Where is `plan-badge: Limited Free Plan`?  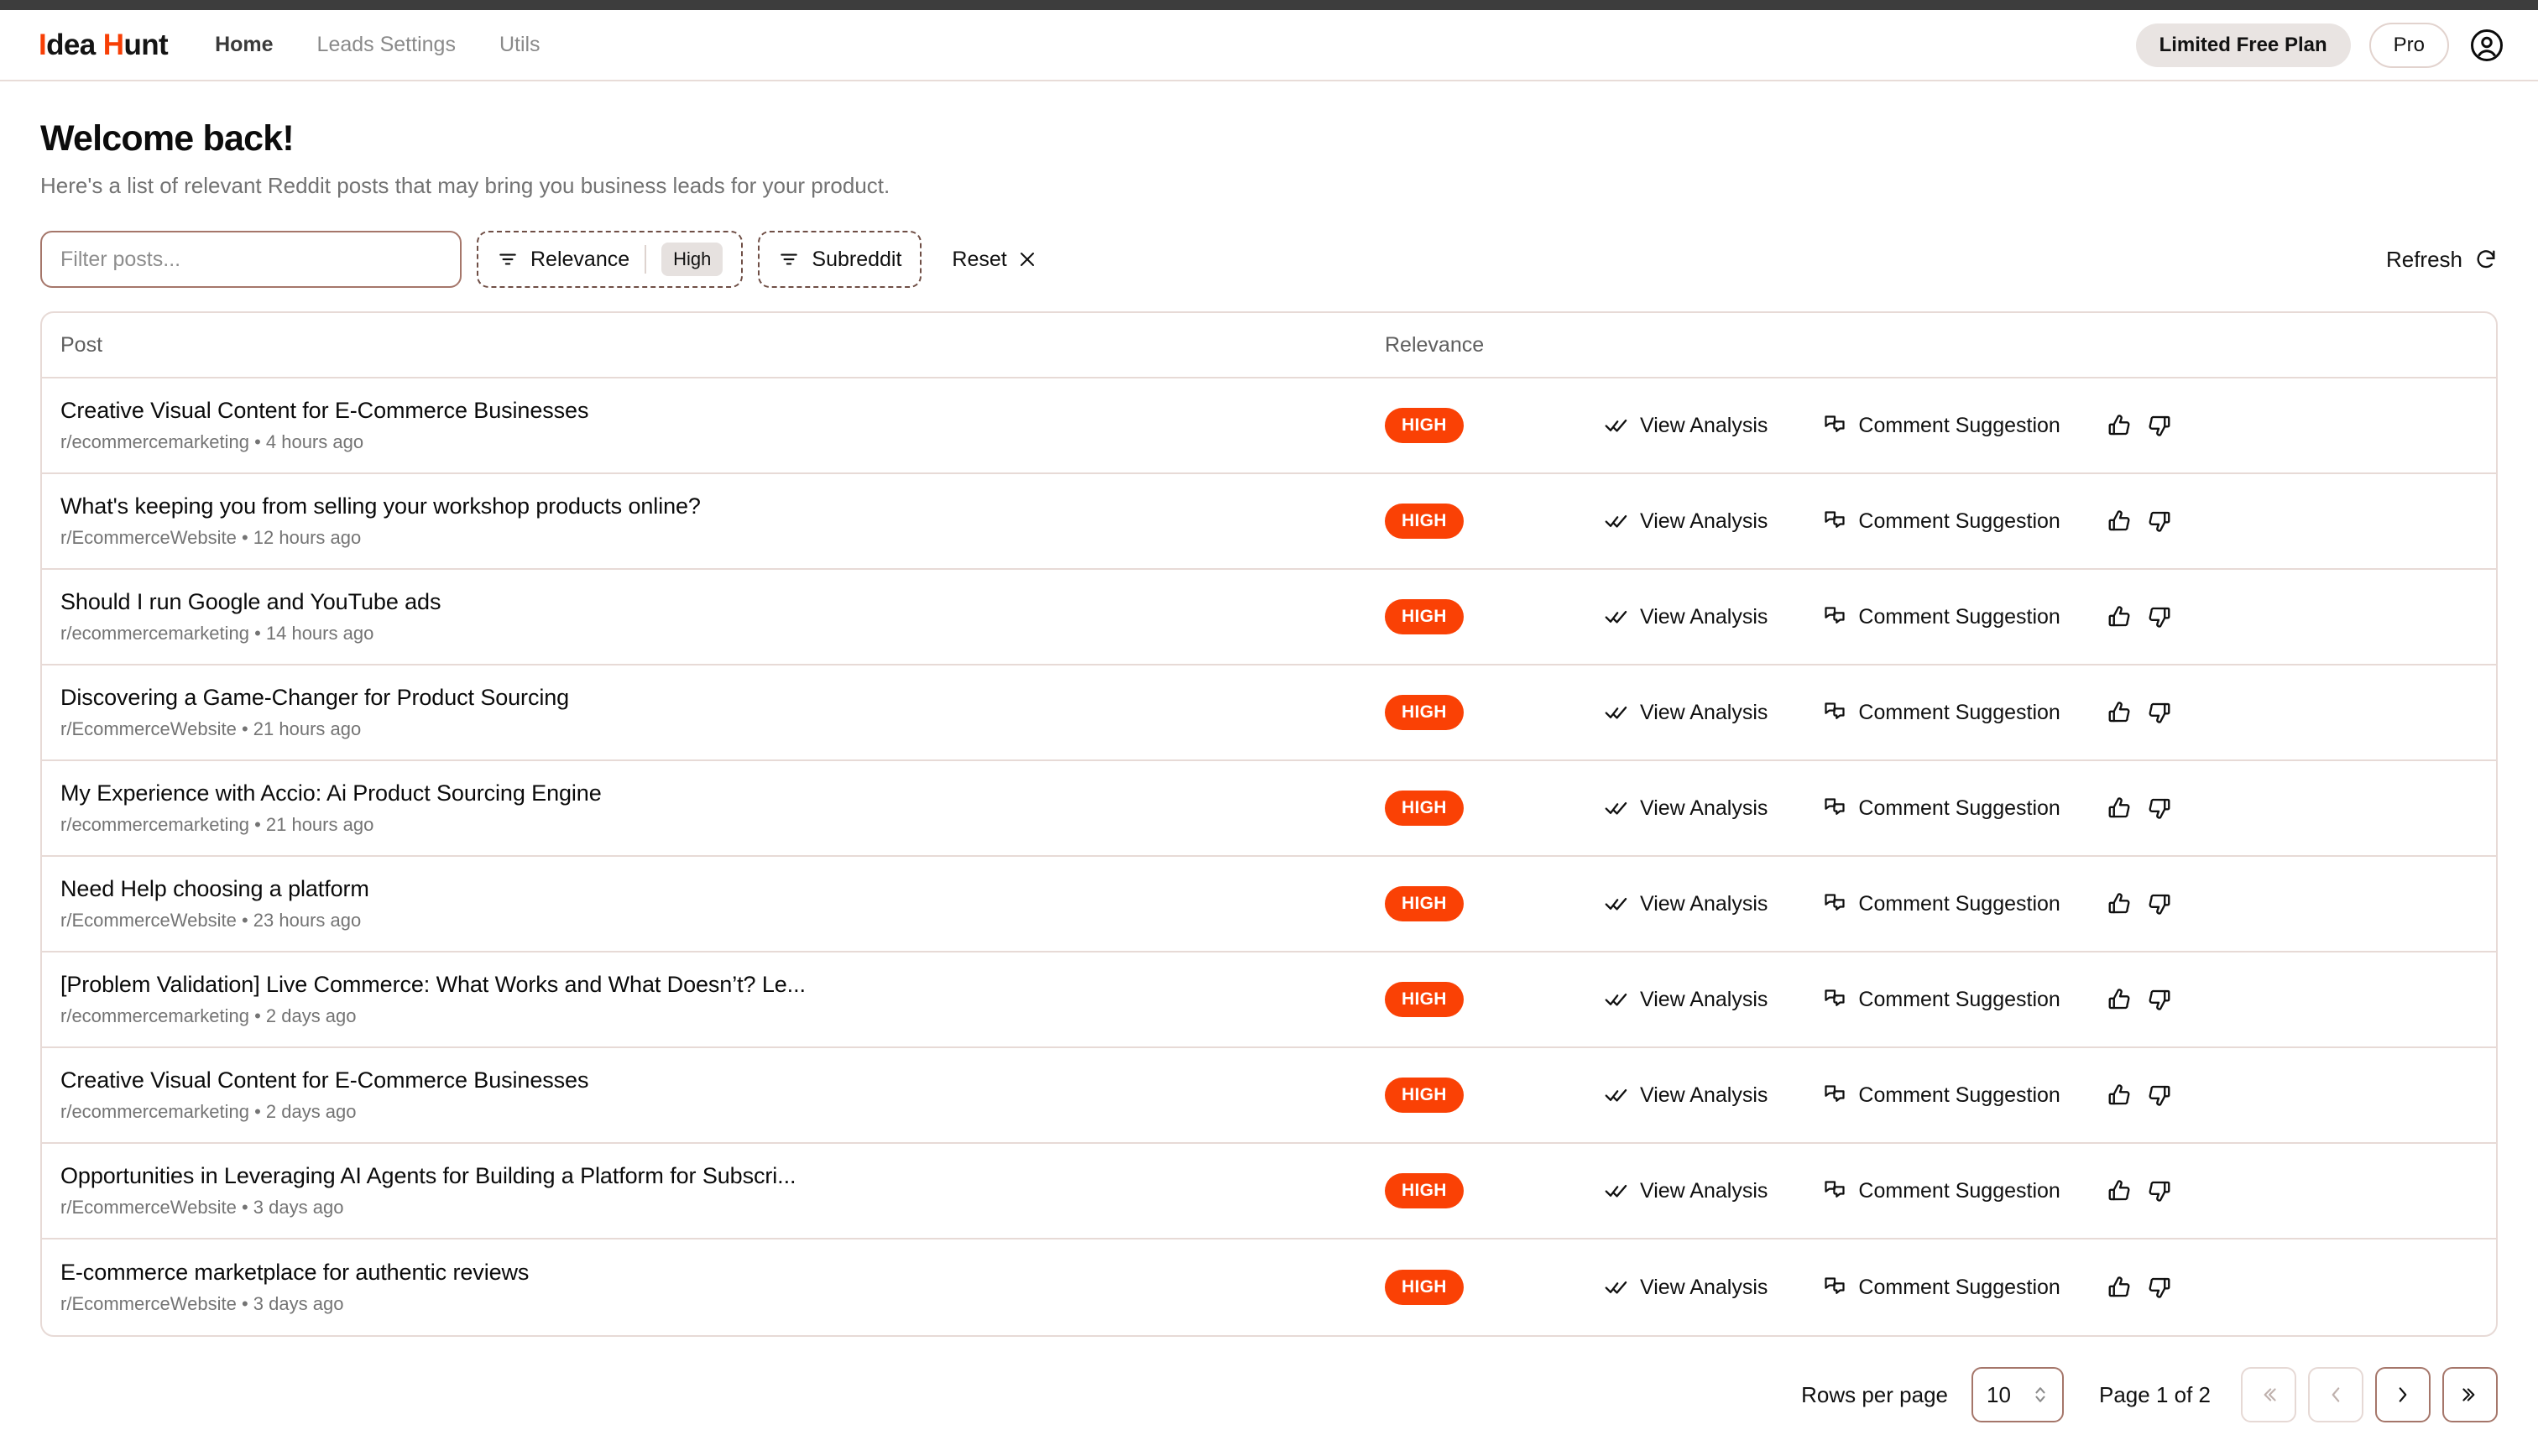 plan-badge: Limited Free Plan is located at coordinates (2243, 45).